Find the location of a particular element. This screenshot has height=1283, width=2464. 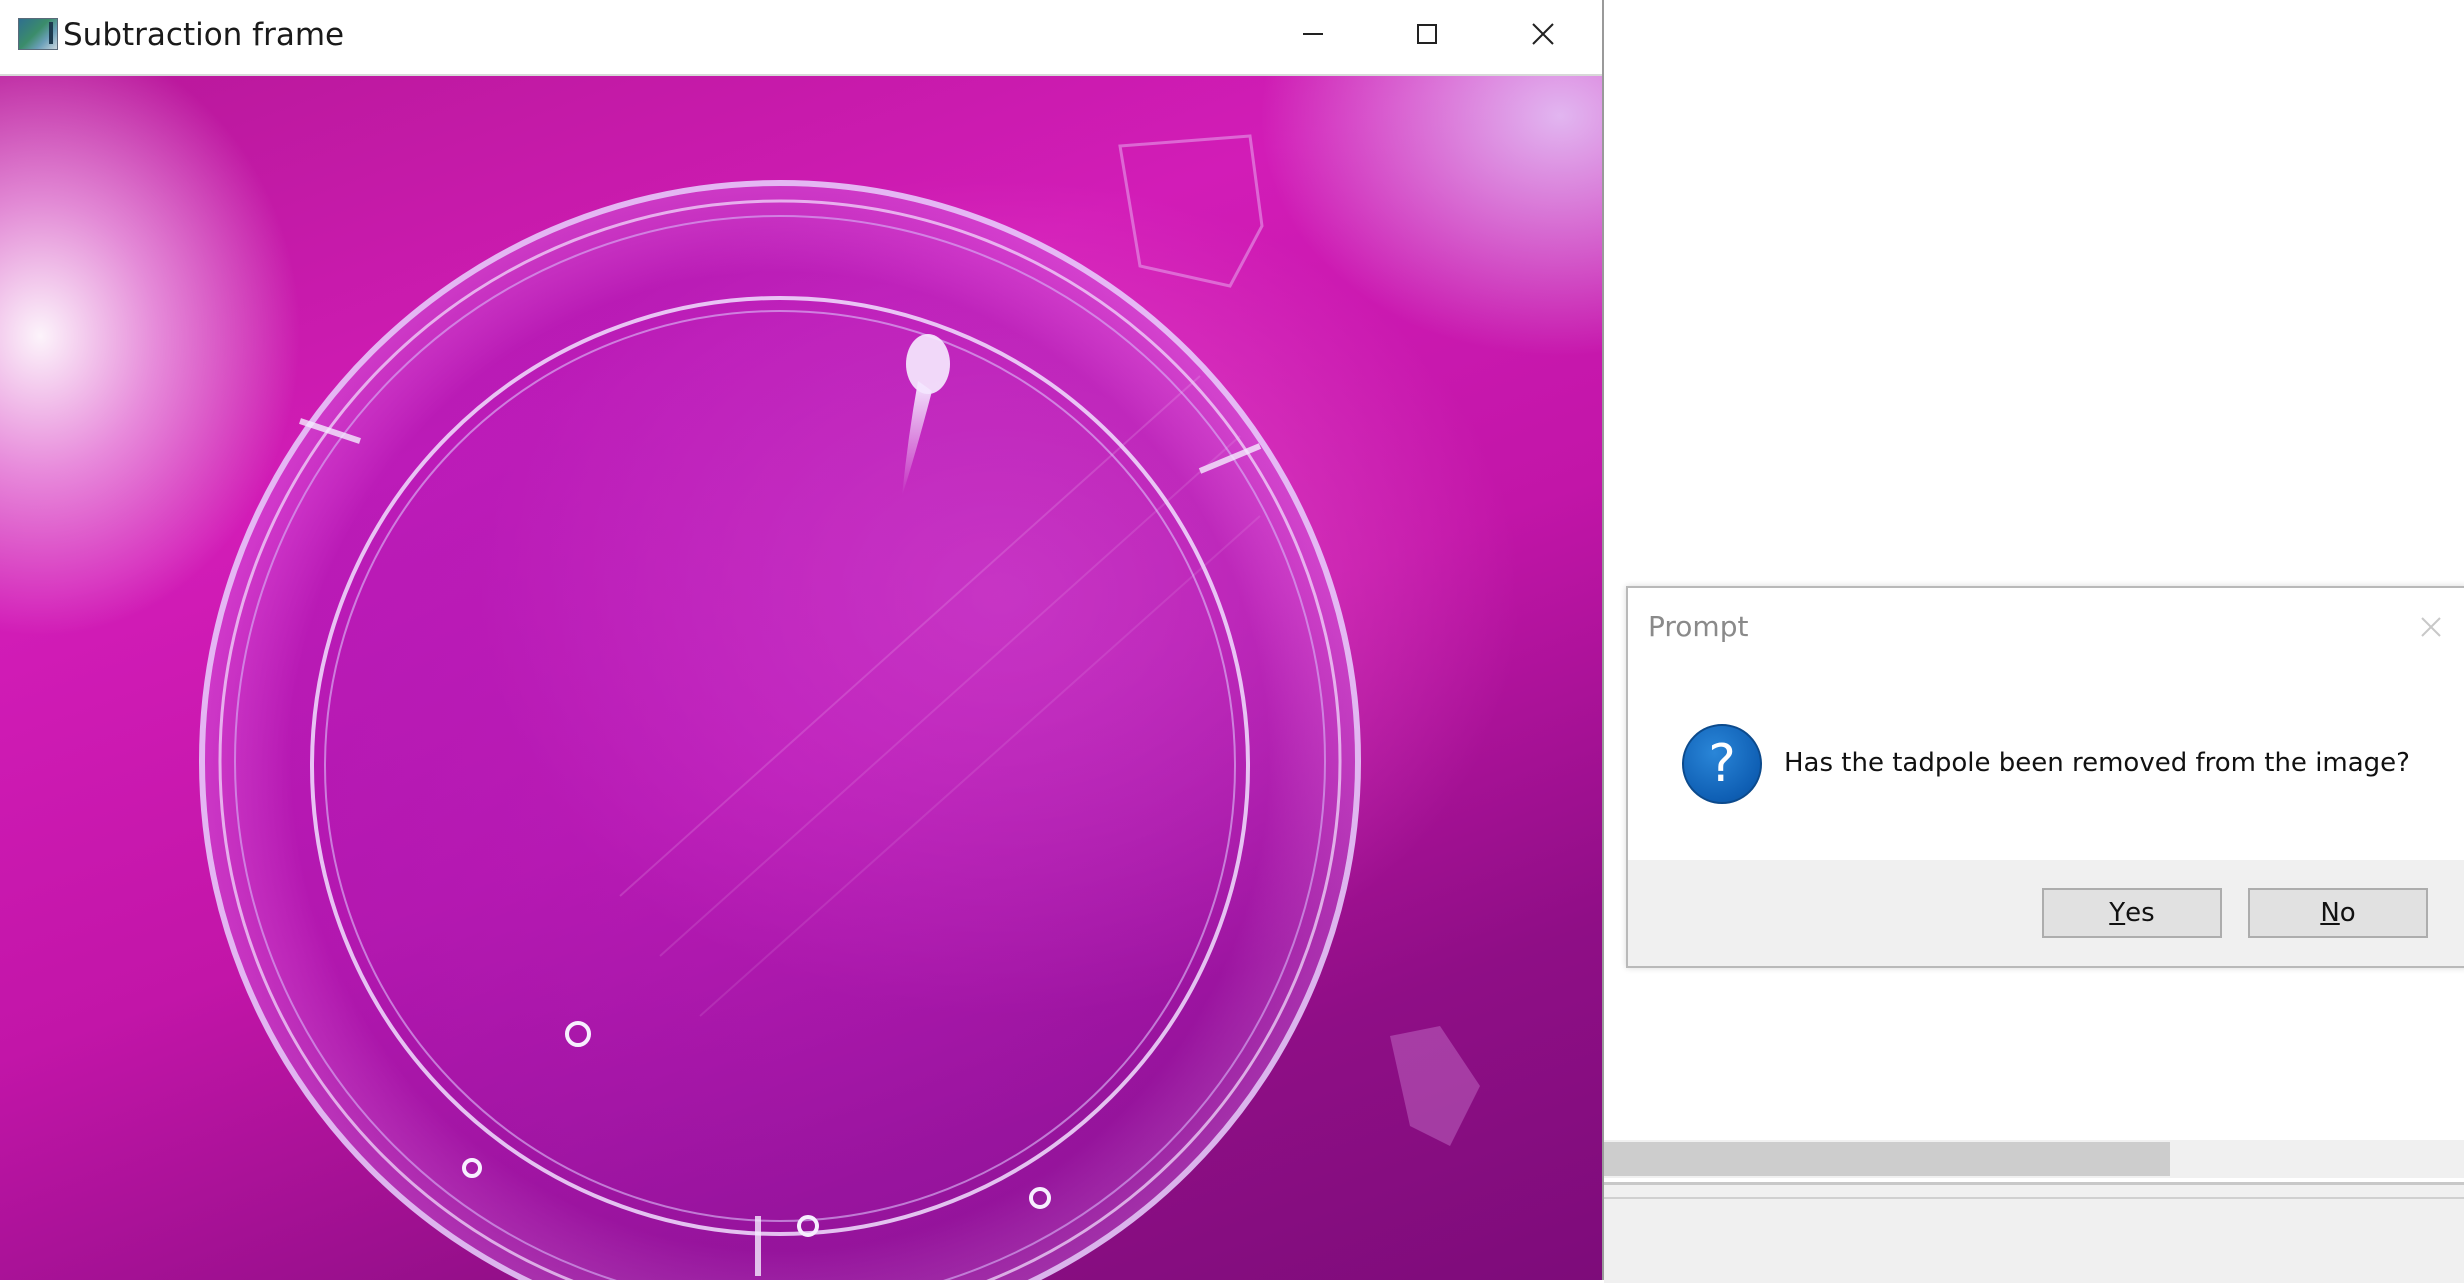

yes-button-label: es is located at coordinates (2140, 913).